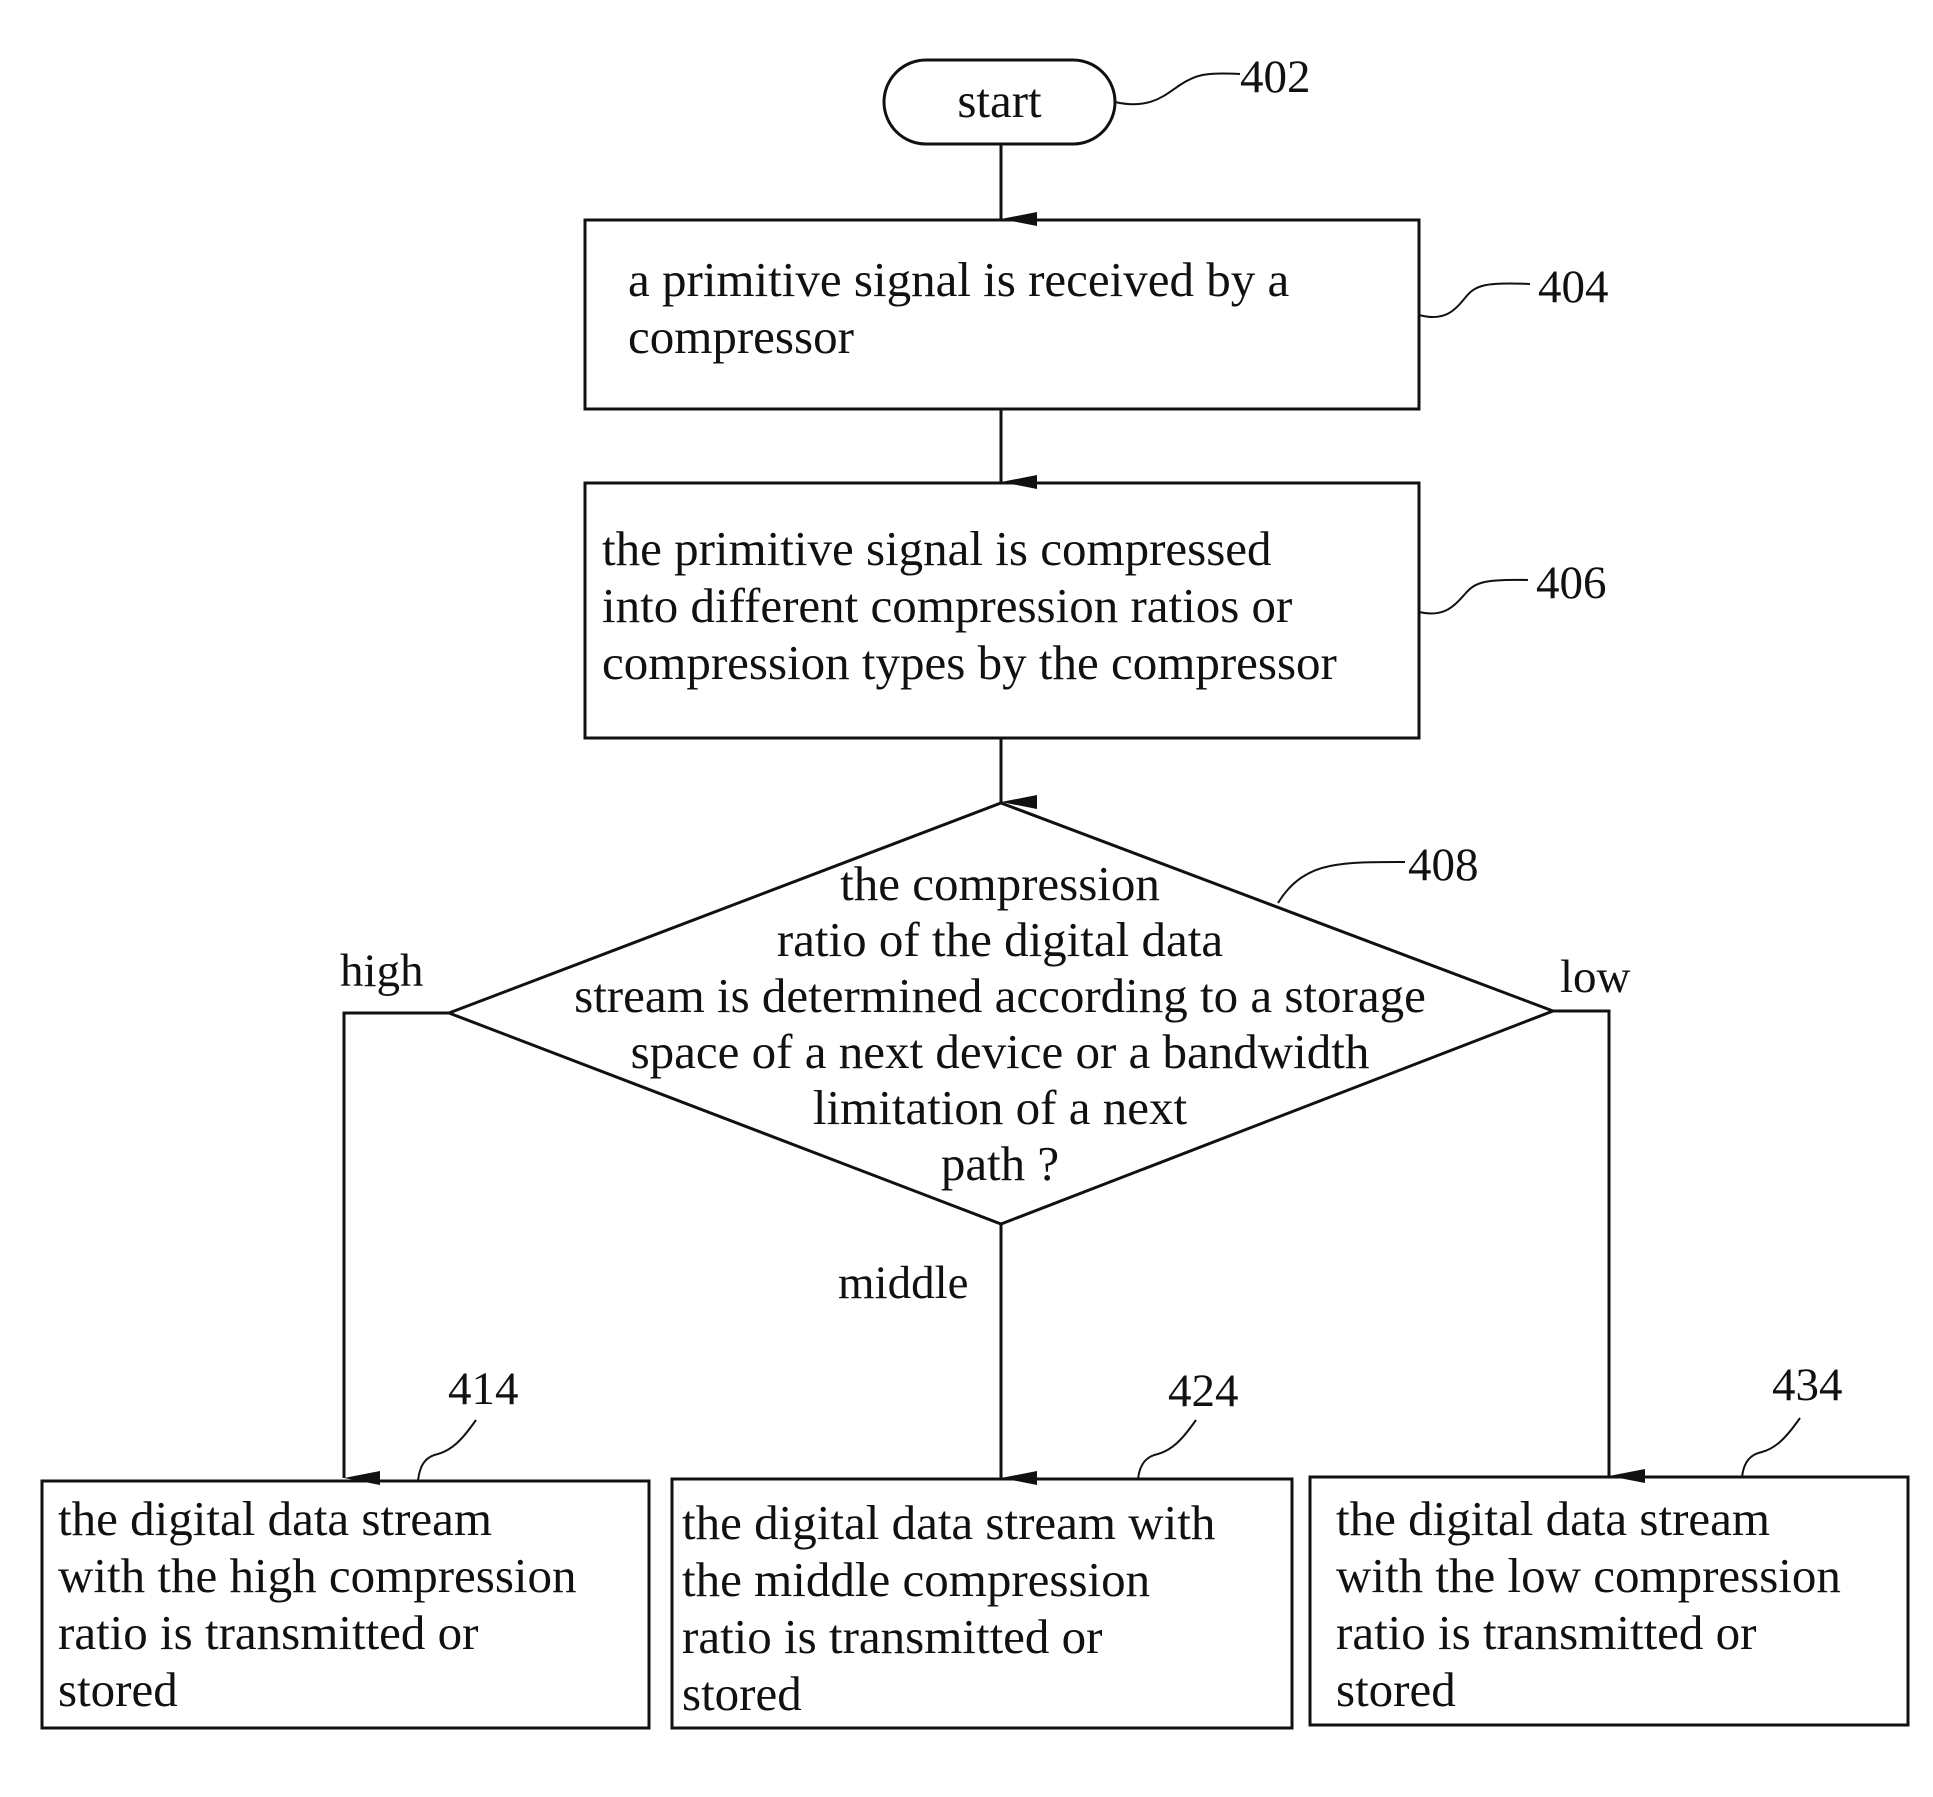 The width and height of the screenshot is (1933, 1797). What do you see at coordinates (1807, 1385) in the screenshot?
I see `ref-434: 434` at bounding box center [1807, 1385].